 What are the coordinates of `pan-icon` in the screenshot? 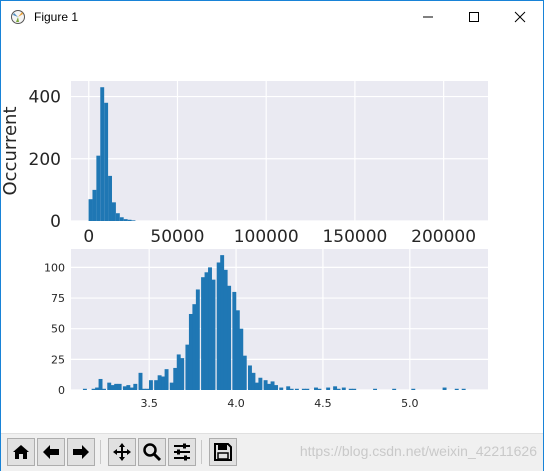 It's located at (122, 452).